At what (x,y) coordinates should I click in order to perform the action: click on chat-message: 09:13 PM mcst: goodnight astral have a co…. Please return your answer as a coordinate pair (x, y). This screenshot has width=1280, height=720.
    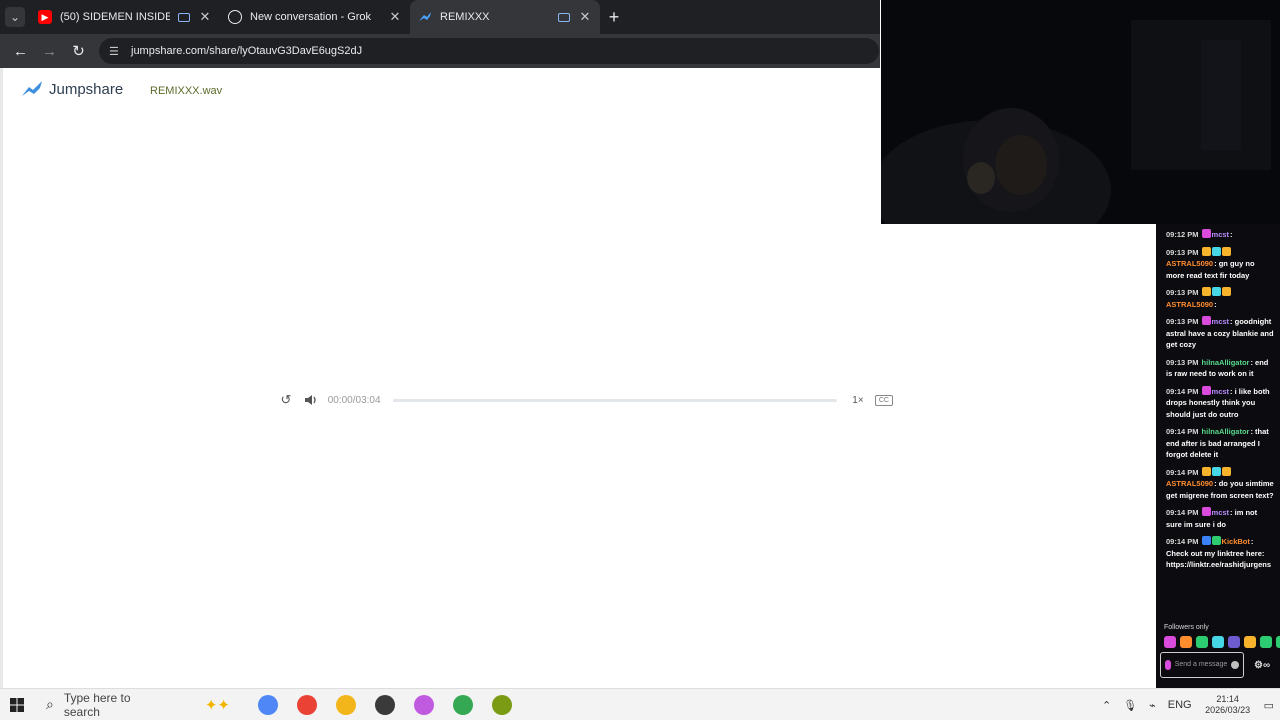
    Looking at the image, I should click on (1218, 333).